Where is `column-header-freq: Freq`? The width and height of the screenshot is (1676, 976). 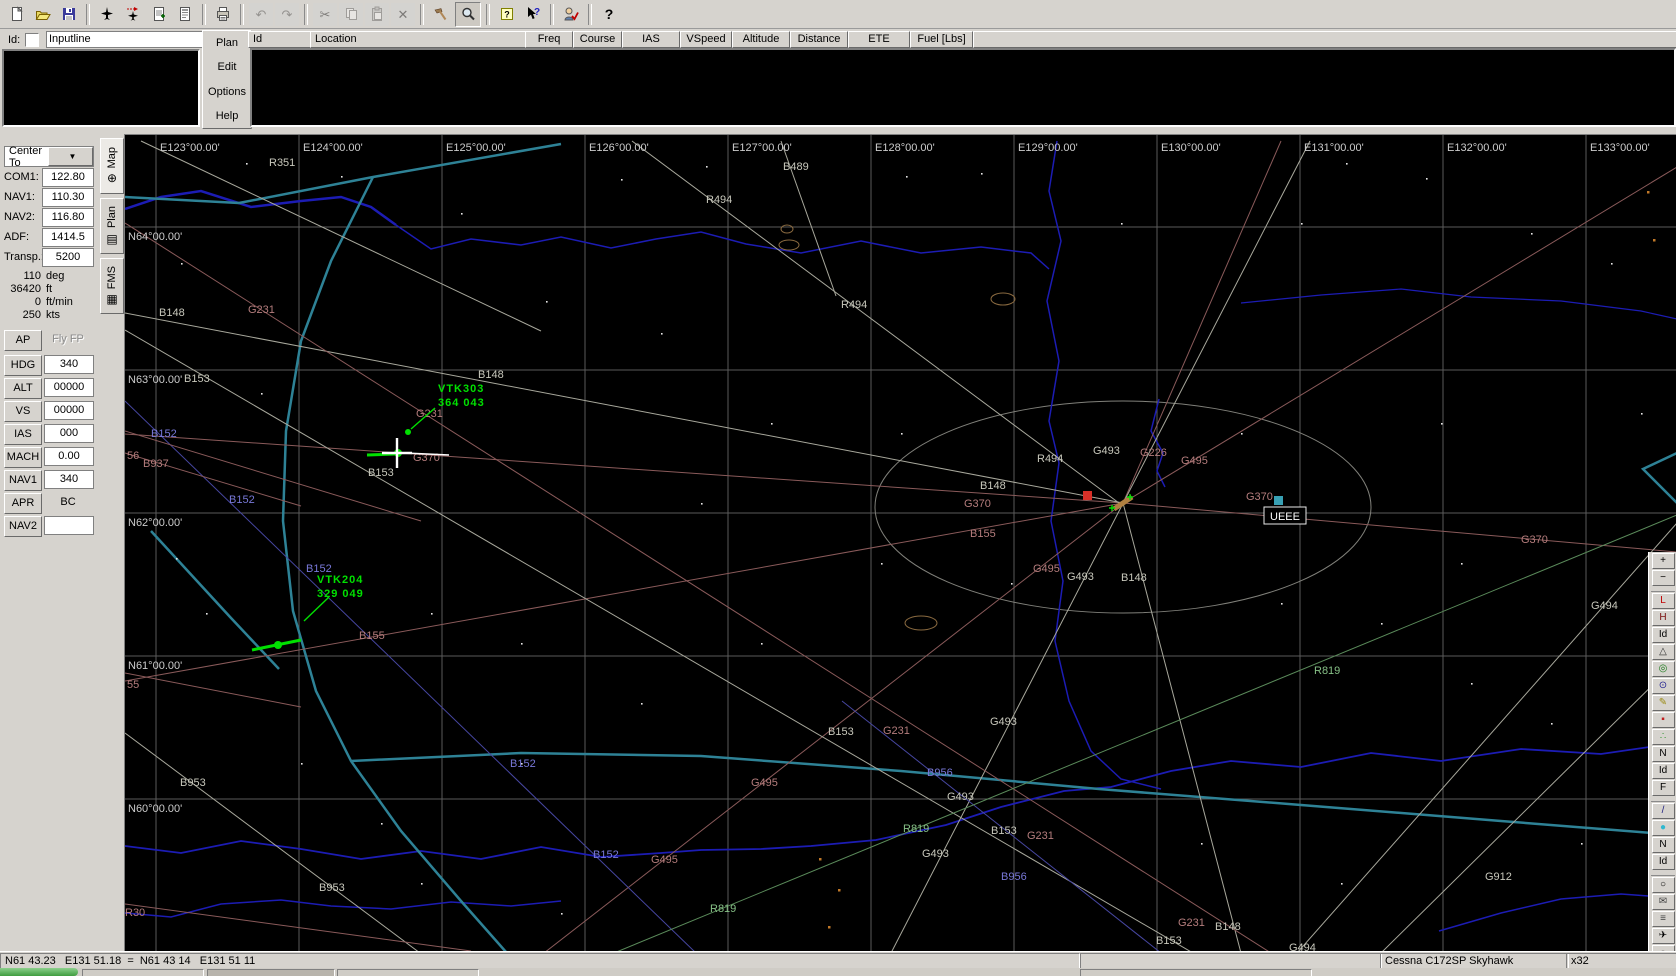
column-header-freq: Freq is located at coordinates (549, 39).